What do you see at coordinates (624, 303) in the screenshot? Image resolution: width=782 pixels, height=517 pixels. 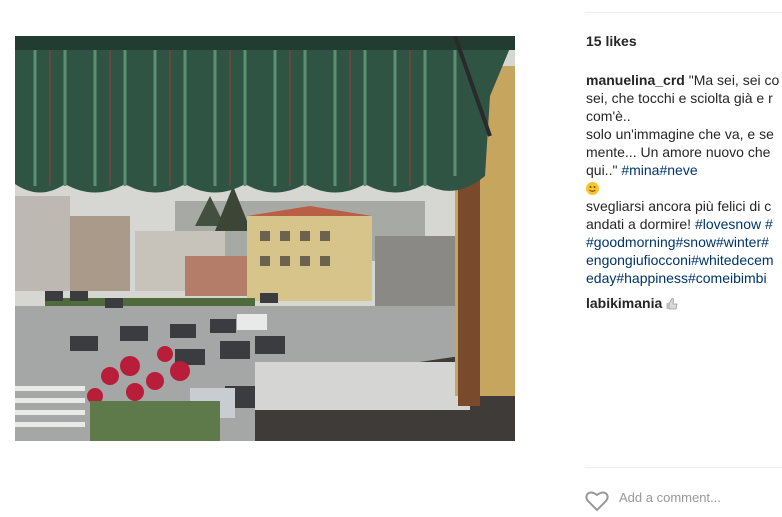 I see `comment-username: labikimania` at bounding box center [624, 303].